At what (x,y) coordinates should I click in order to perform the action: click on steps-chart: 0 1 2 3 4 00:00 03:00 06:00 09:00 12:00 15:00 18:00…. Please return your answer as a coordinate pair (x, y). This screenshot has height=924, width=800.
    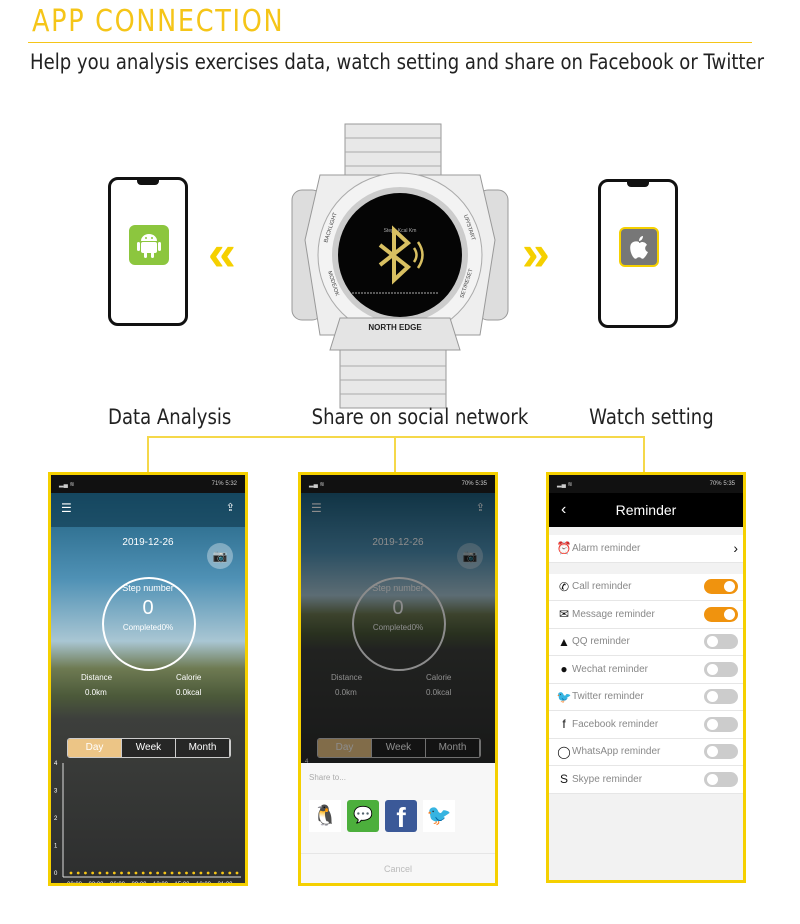
    Looking at the image, I should click on (147, 823).